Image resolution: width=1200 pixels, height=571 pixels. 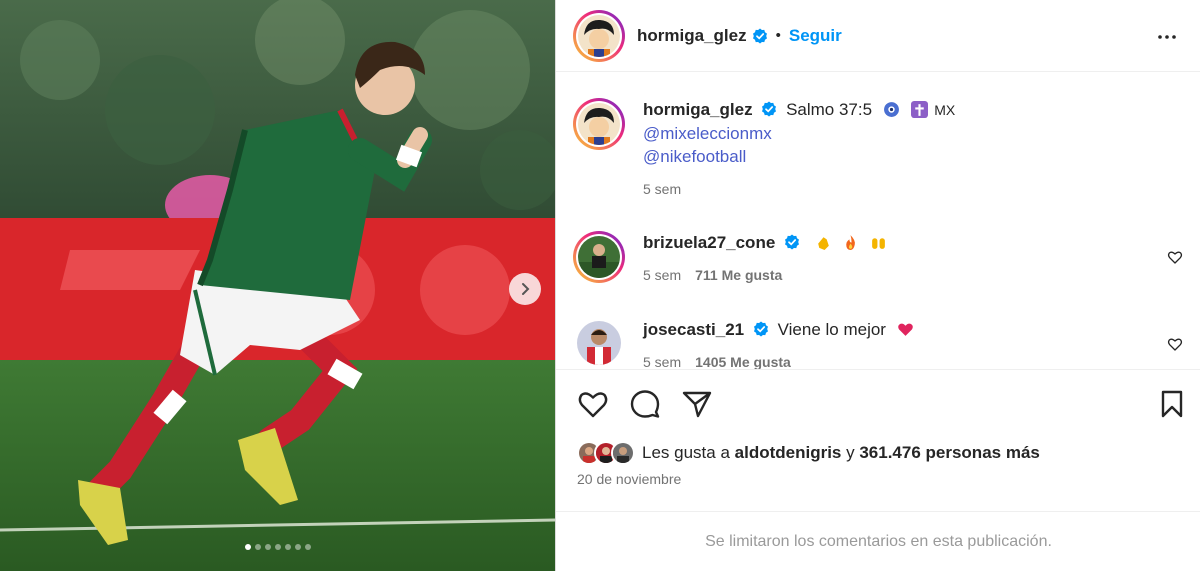 What do you see at coordinates (692, 36) in the screenshot?
I see `author-username: hormiga_glez` at bounding box center [692, 36].